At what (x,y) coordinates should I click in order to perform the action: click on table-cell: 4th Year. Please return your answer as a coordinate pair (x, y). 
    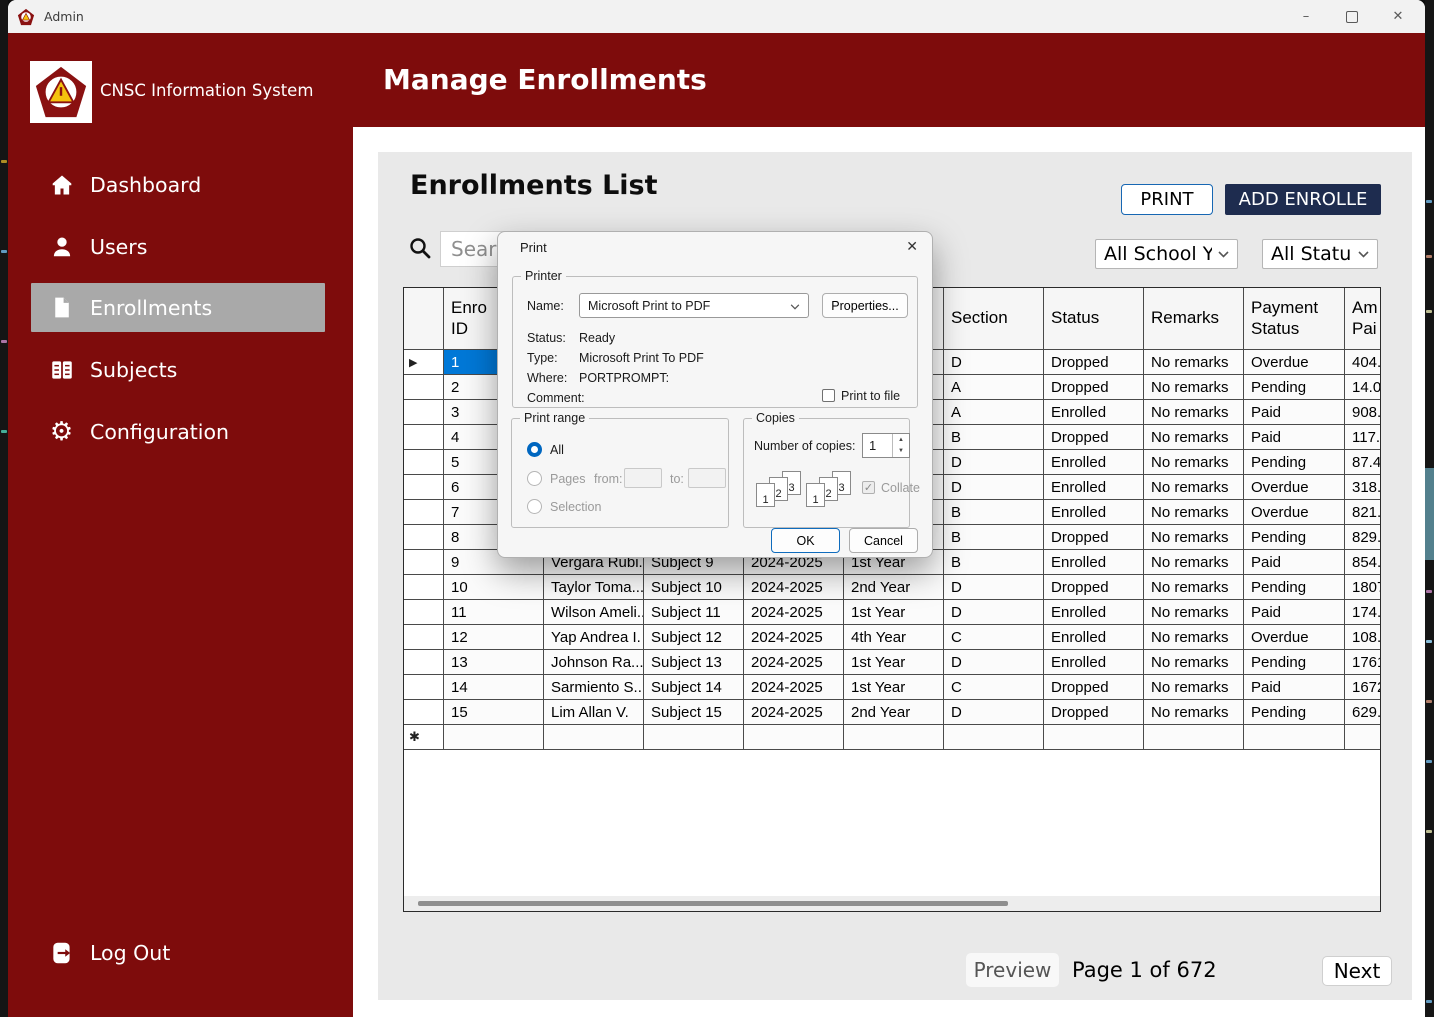
    Looking at the image, I should click on (894, 637).